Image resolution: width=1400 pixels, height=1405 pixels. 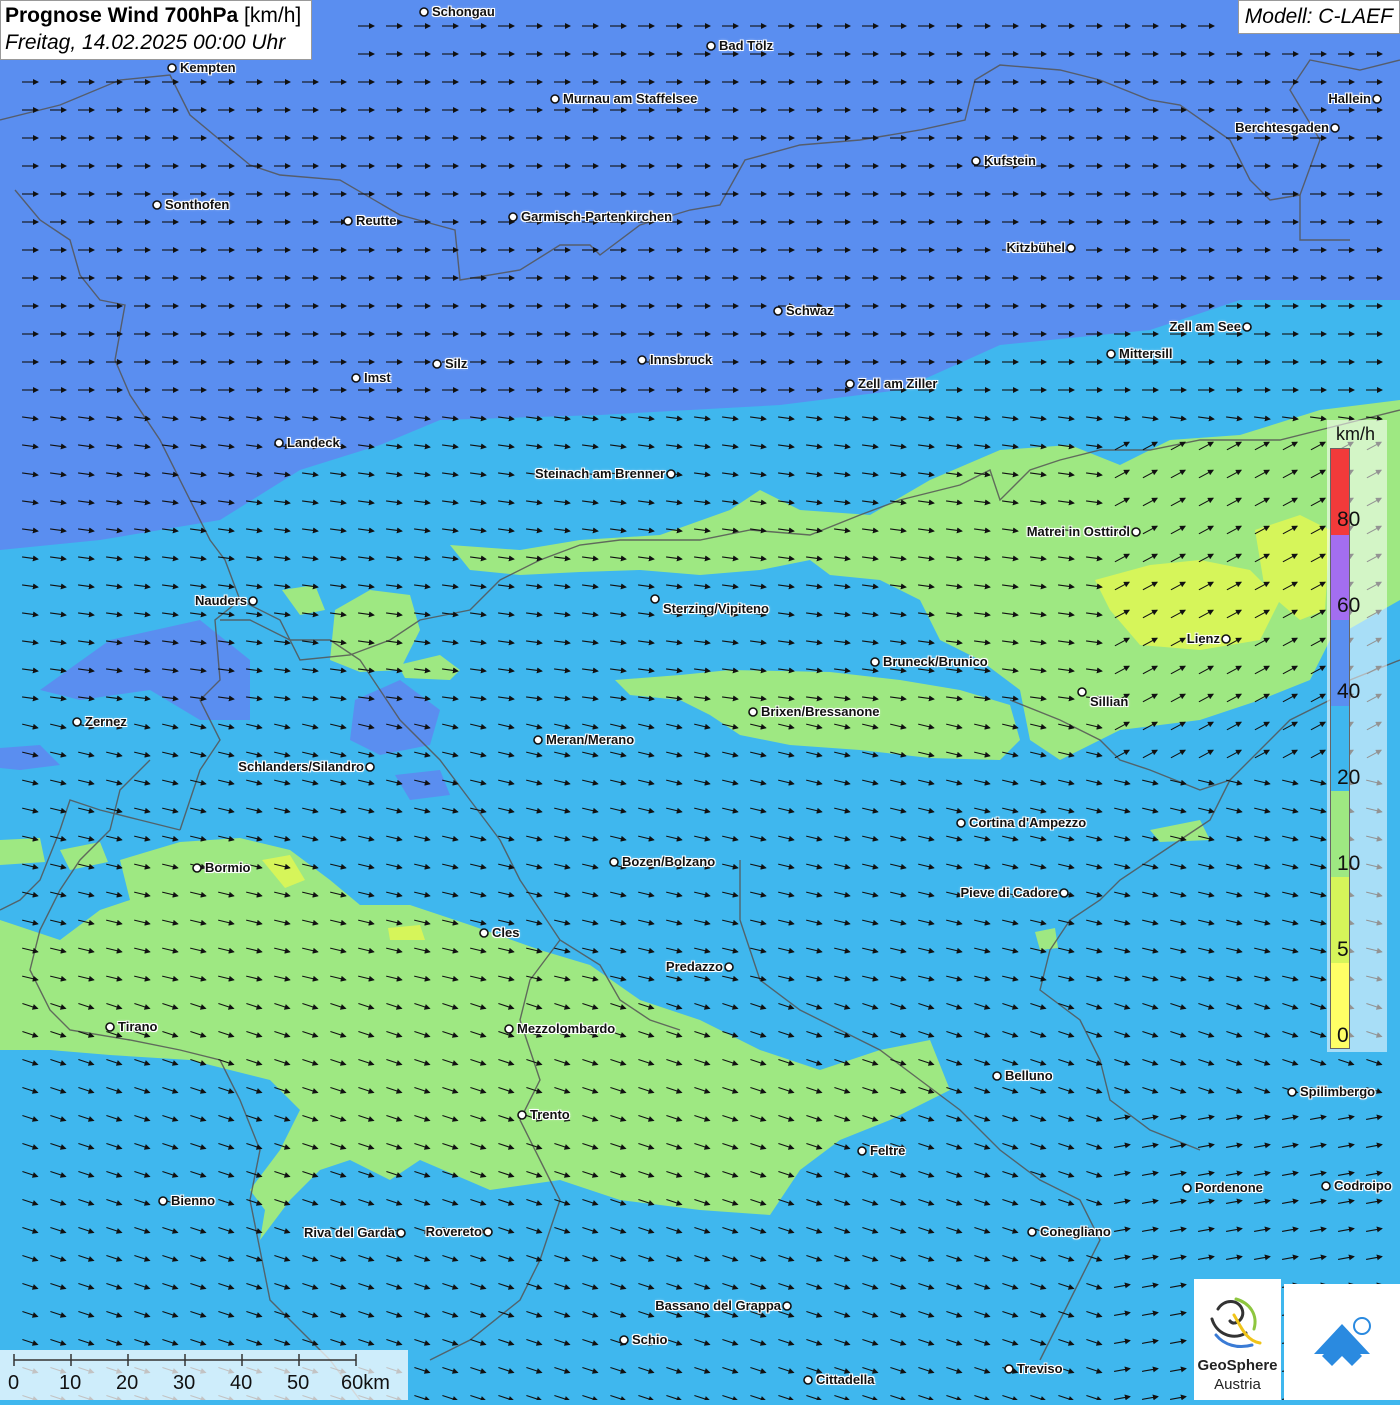 I want to click on city-label: Cortina d'Ampezzo, so click(x=1028, y=822).